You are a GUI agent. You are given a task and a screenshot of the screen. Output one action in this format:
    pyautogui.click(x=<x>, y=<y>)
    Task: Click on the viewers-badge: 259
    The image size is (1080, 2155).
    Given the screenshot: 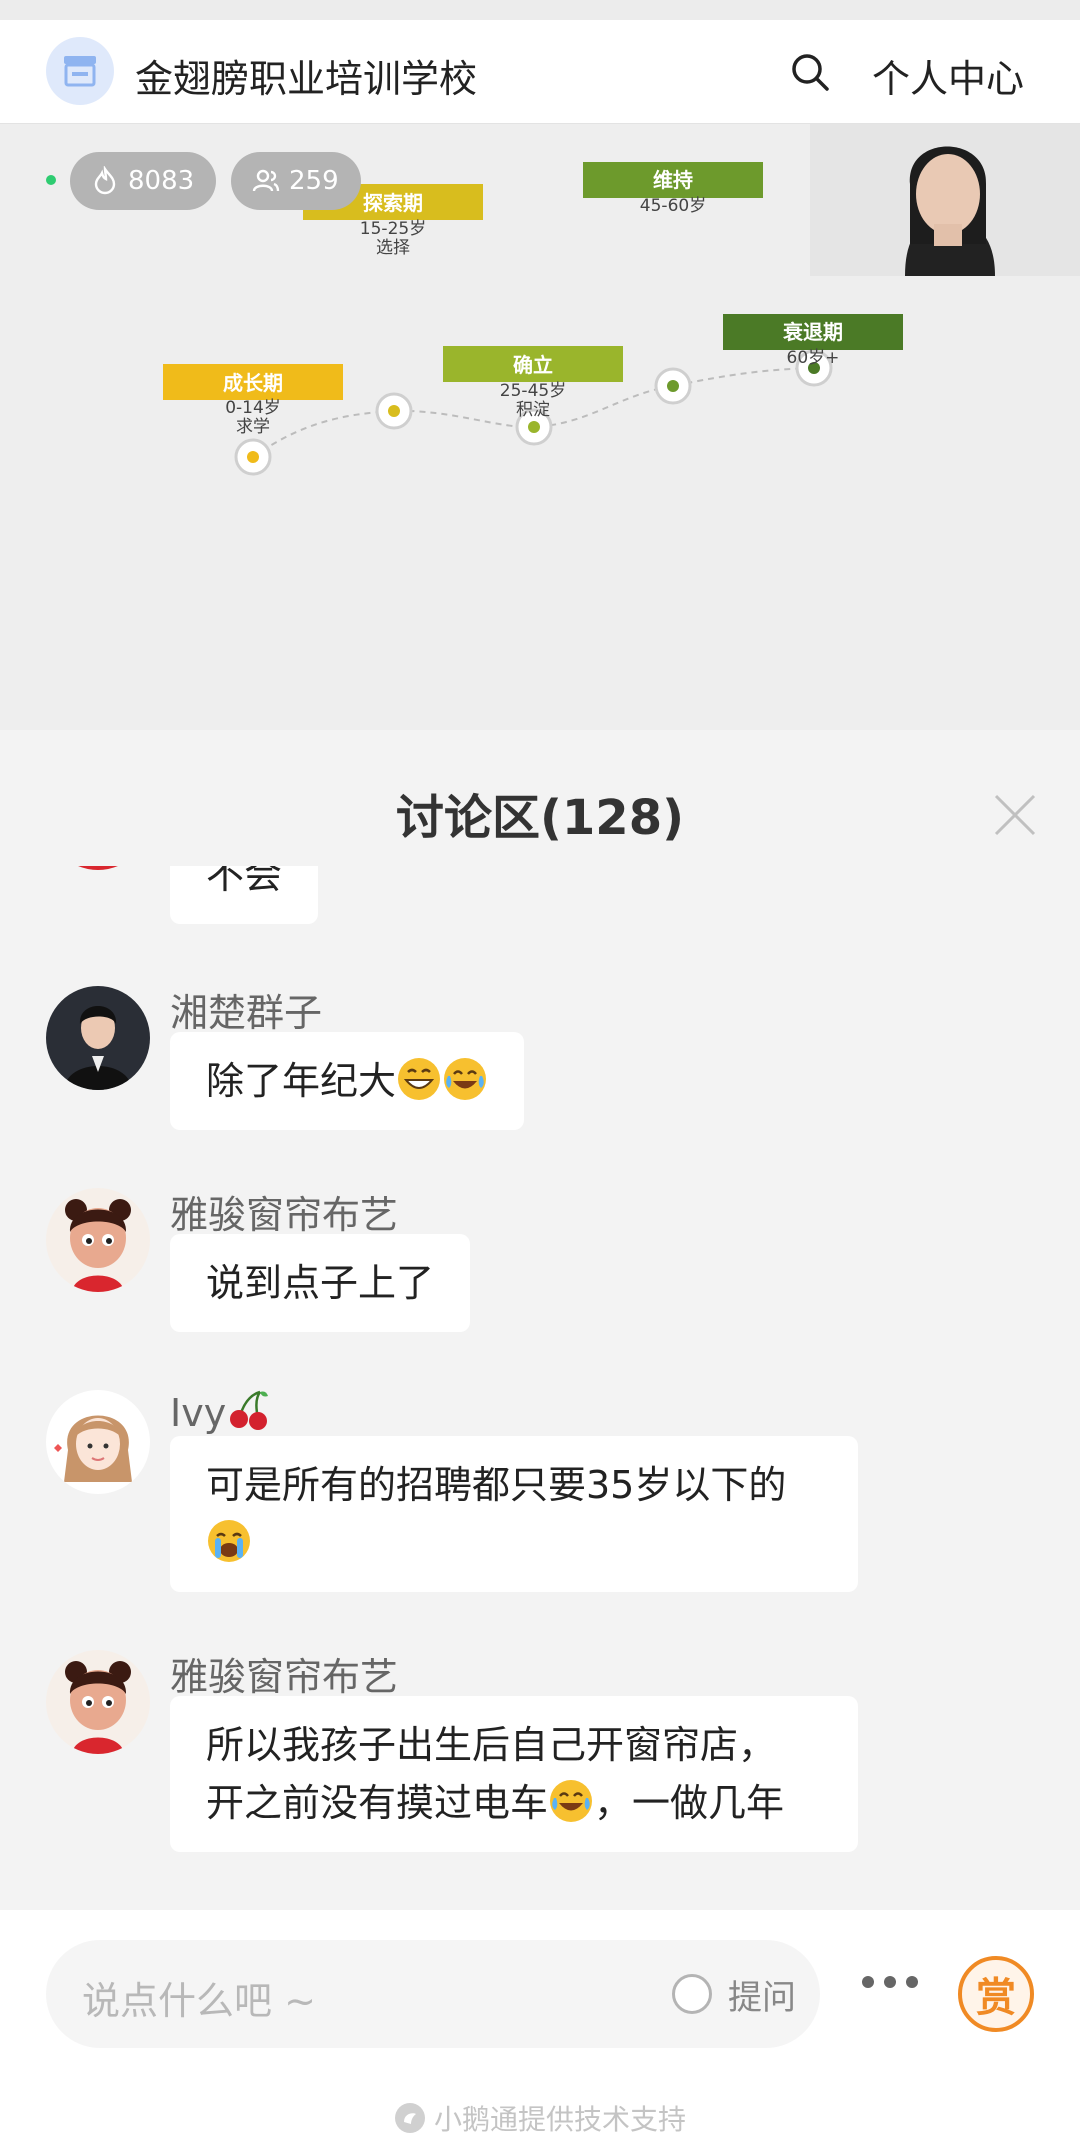 What is the action you would take?
    pyautogui.click(x=296, y=181)
    